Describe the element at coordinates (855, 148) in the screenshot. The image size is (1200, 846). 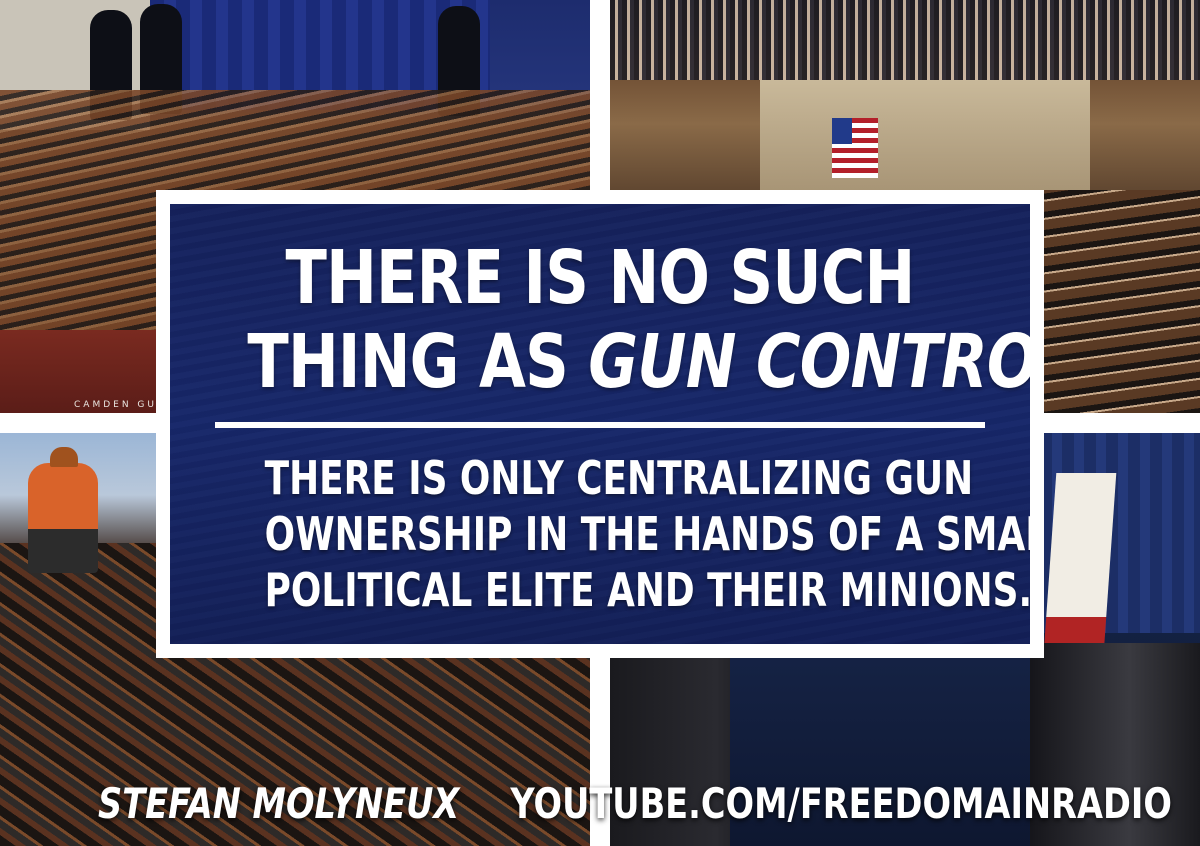
I see `us-flag` at that location.